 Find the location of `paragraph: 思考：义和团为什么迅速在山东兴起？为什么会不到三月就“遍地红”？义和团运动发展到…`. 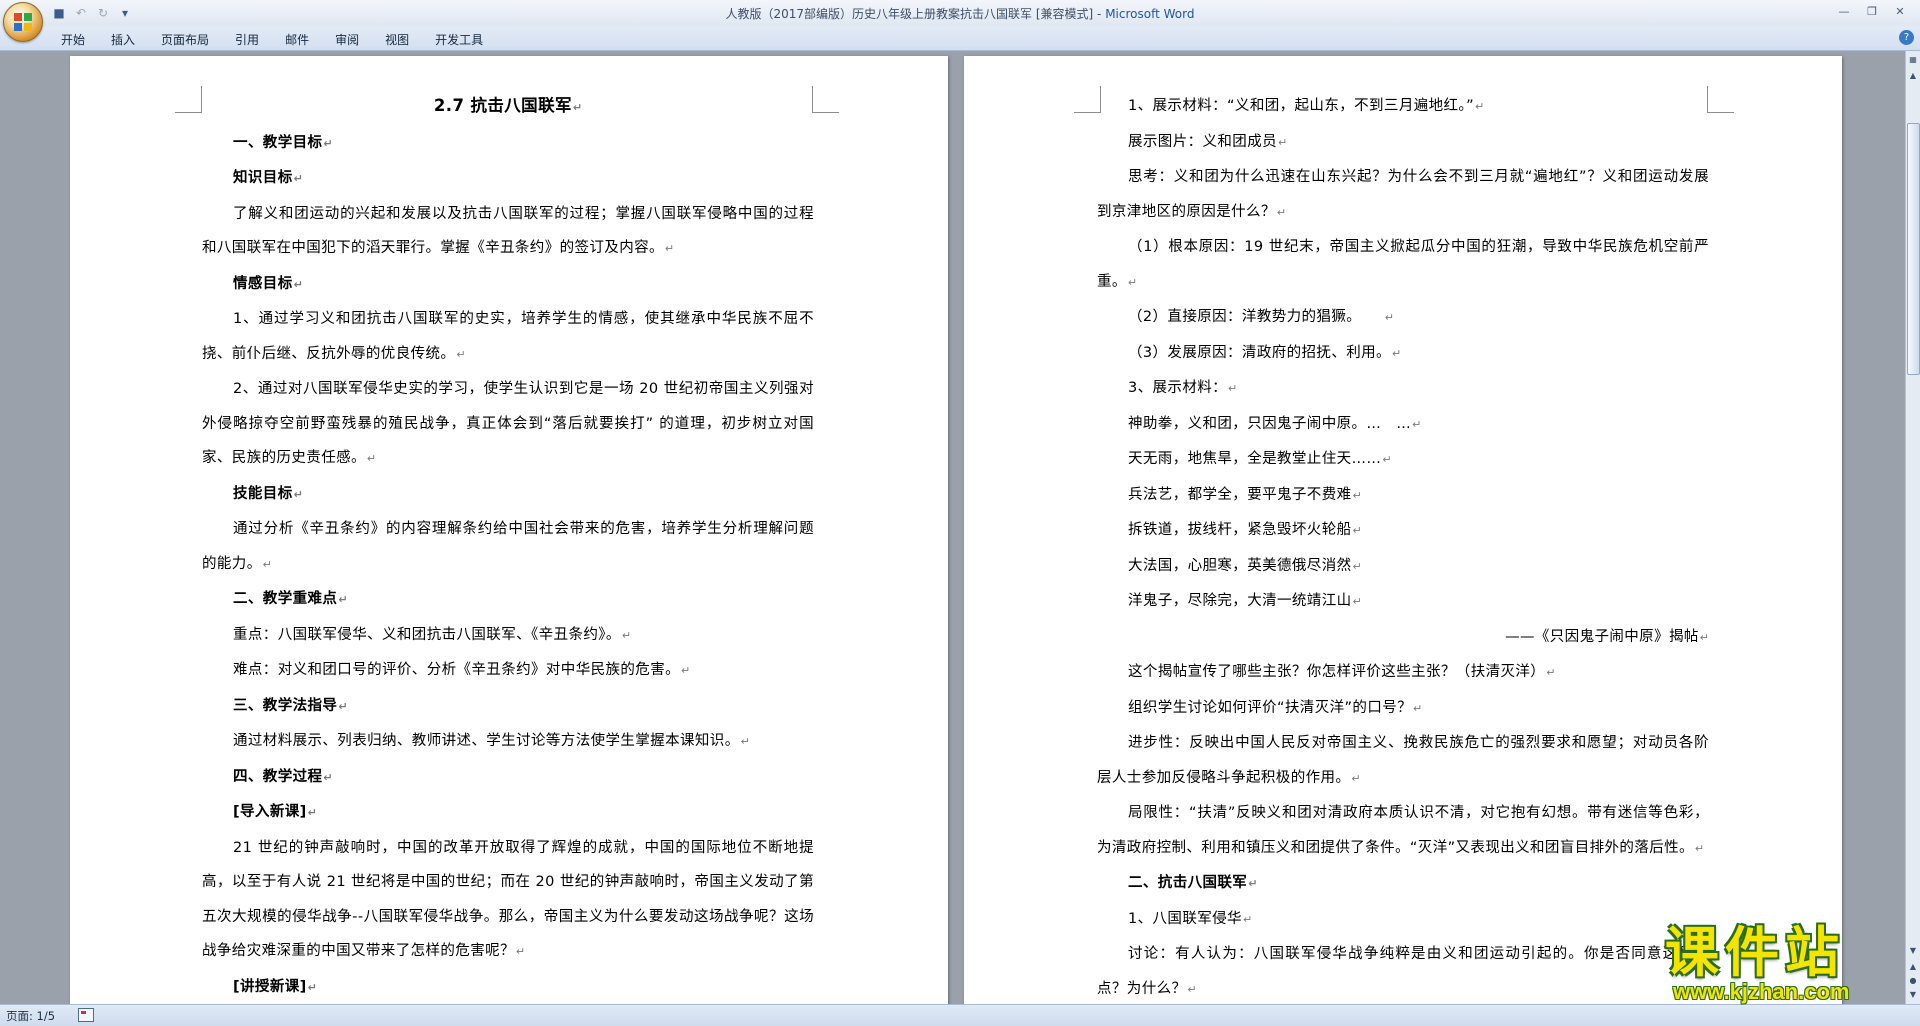

paragraph: 思考：义和团为什么迅速在山东兴起？为什么会不到三月就“遍地红”？义和团运动发展到… is located at coordinates (1403, 195).